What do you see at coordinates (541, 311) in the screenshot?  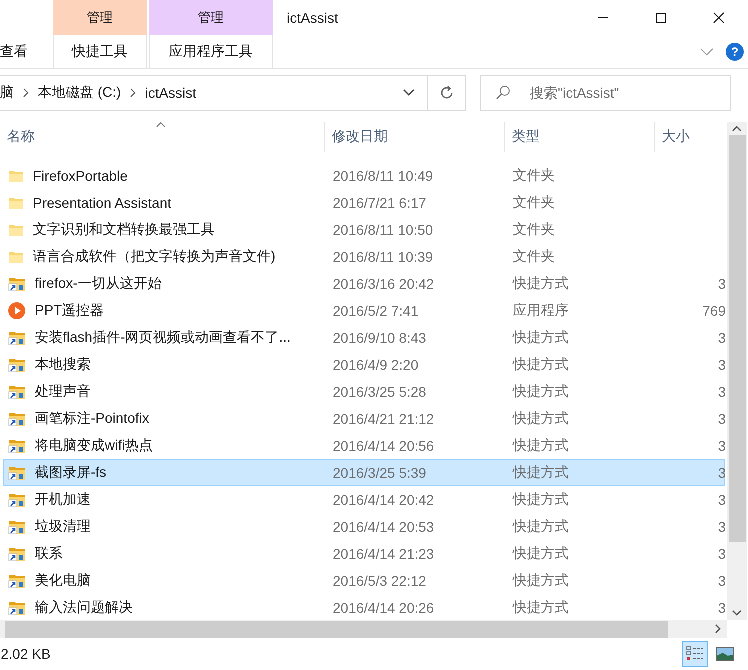 I see `file-type: 应用程序` at bounding box center [541, 311].